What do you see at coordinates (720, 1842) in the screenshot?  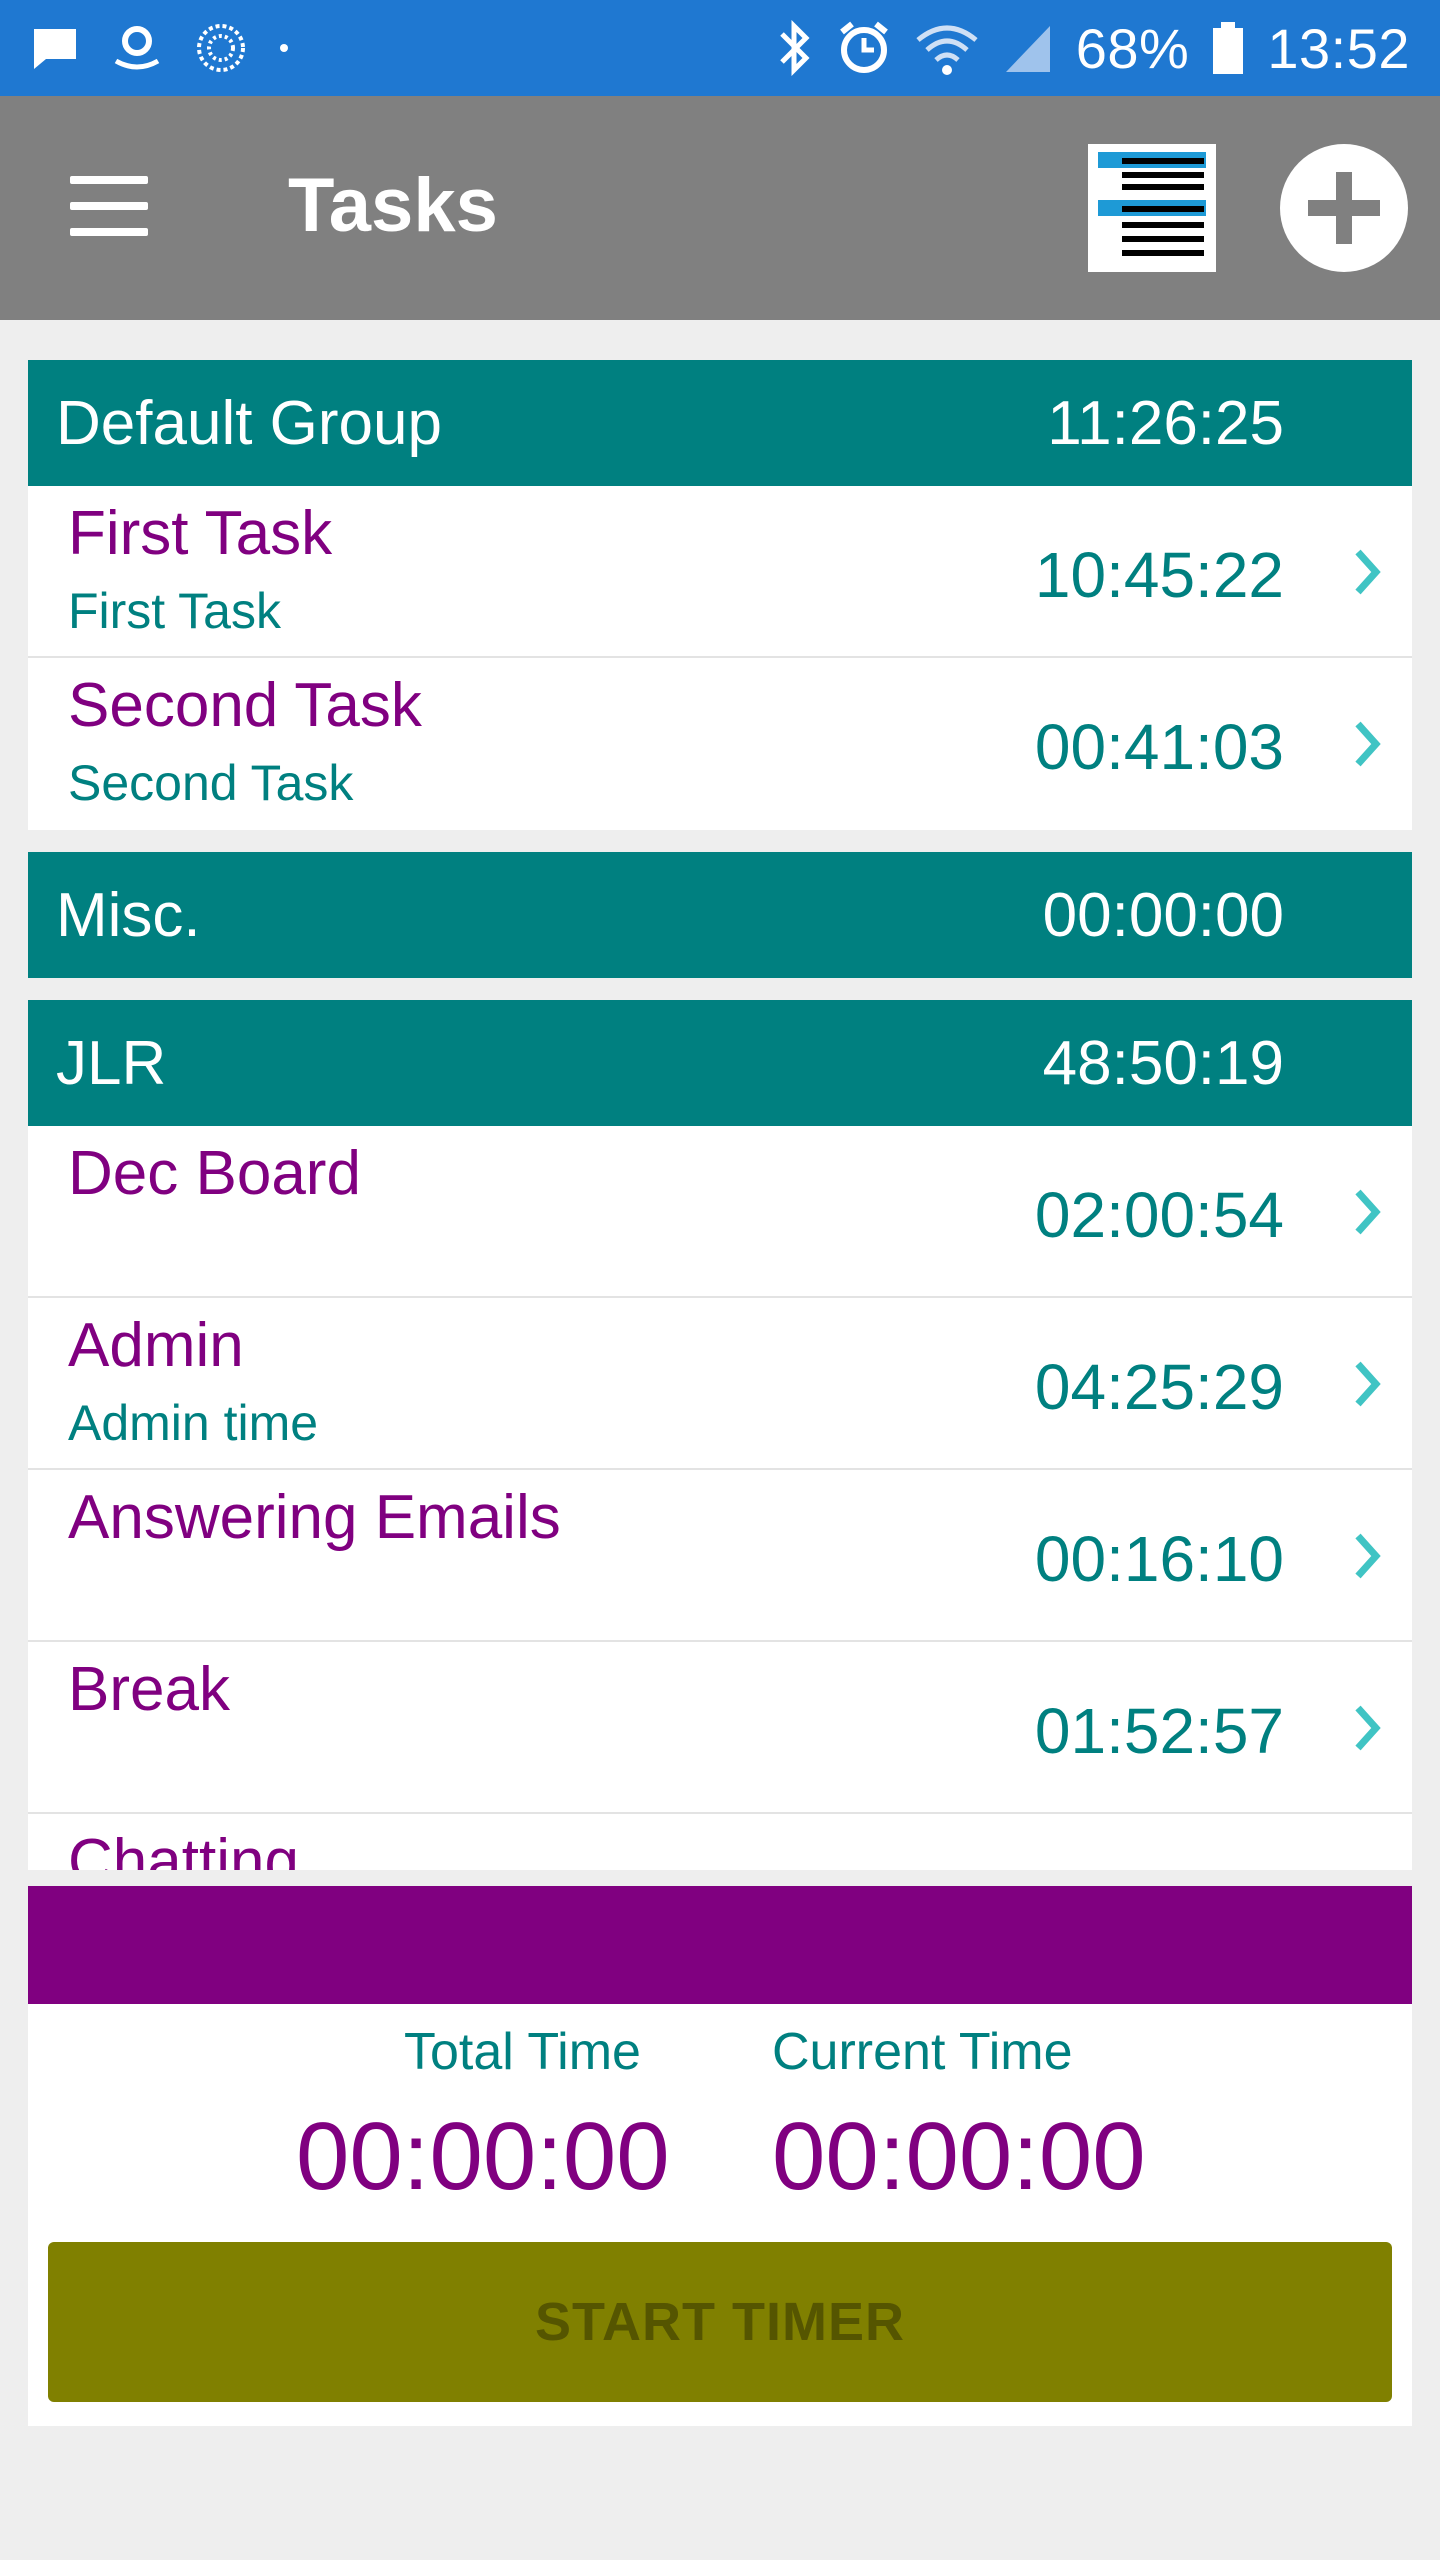 I see `task-row: Chatting` at bounding box center [720, 1842].